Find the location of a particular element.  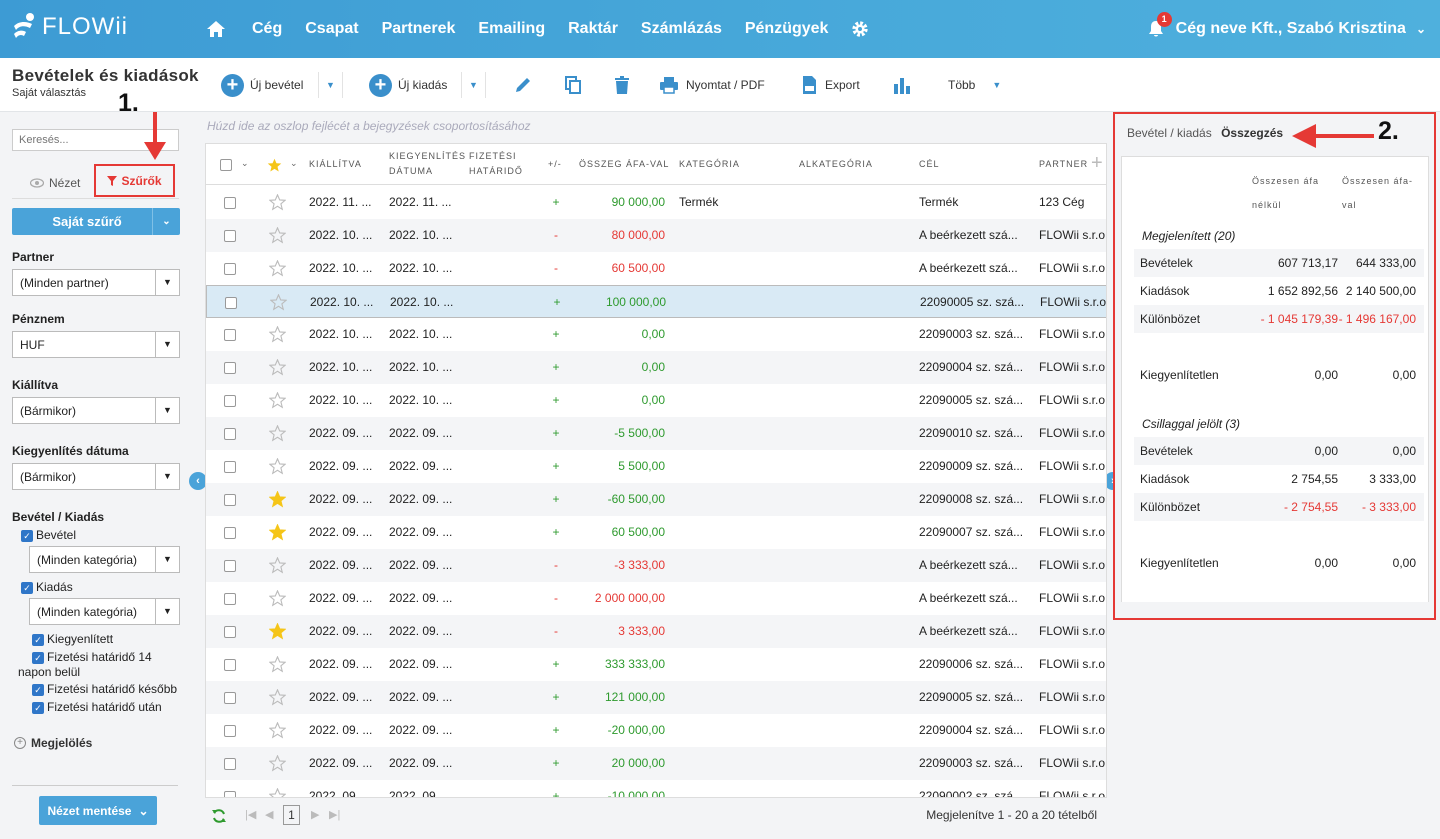

delete-button is located at coordinates (622, 85).